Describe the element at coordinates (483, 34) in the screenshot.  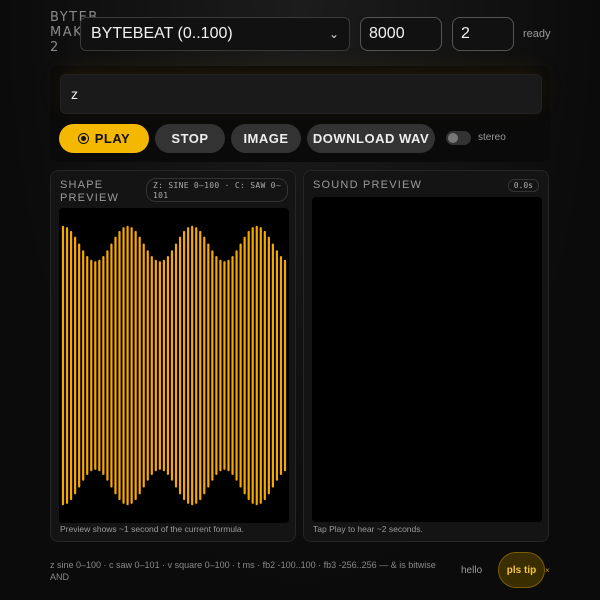
I see `multiplier-input` at that location.